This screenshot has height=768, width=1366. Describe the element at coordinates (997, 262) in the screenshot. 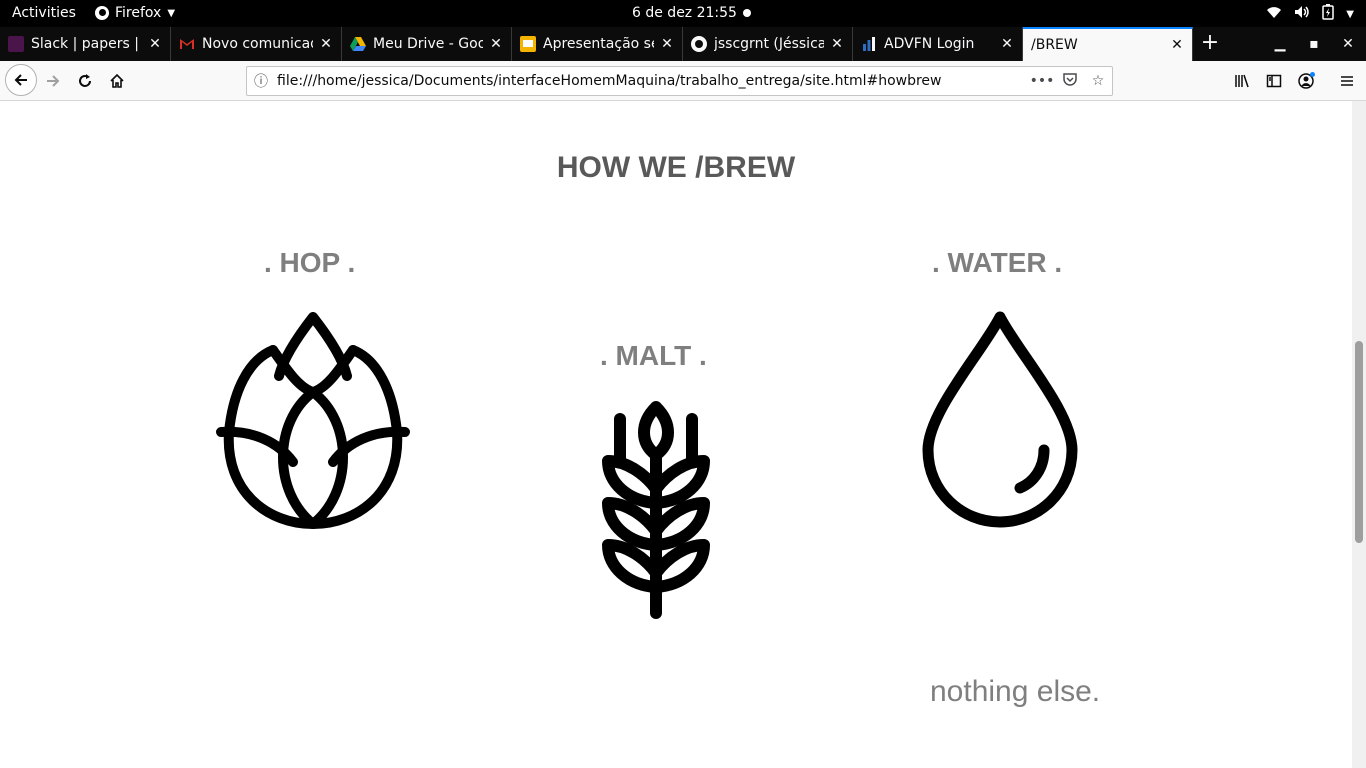

I see `water-label: . WATER .` at that location.